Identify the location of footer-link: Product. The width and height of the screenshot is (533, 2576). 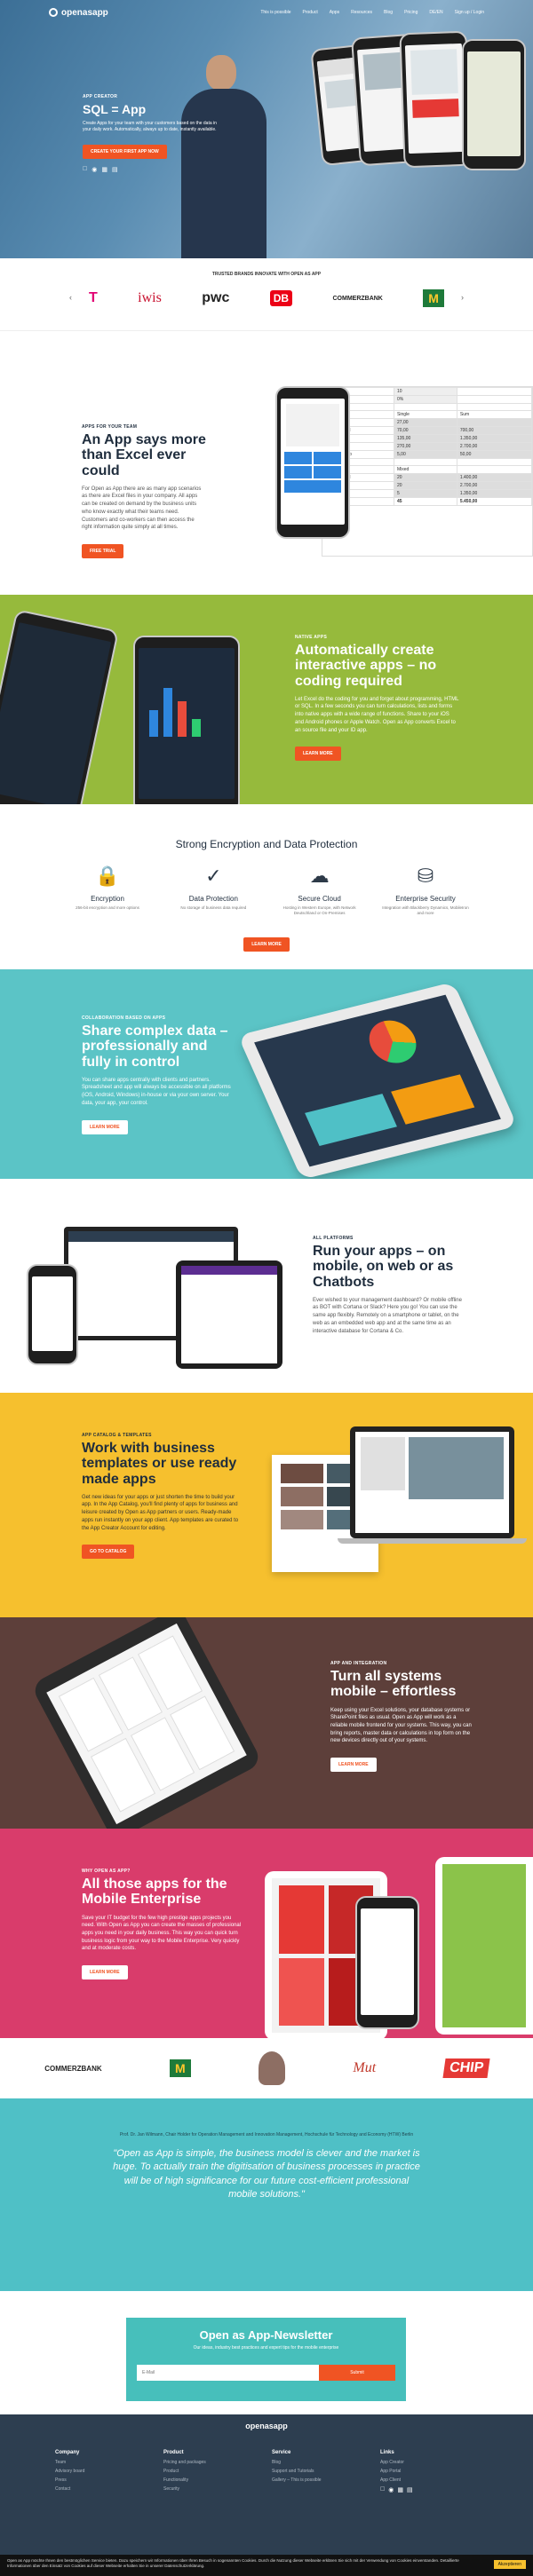
(212, 2471).